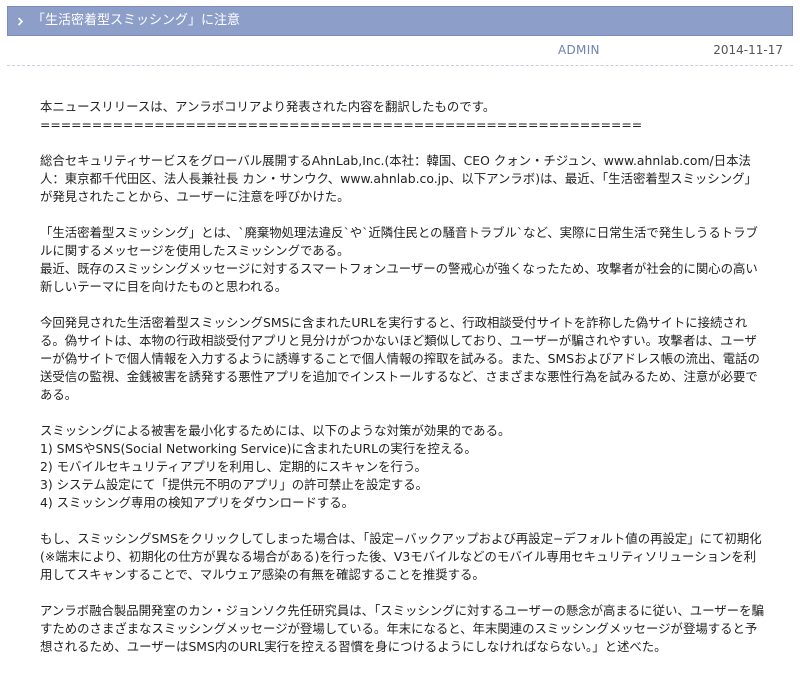 This screenshot has height=691, width=800. What do you see at coordinates (400, 21) in the screenshot?
I see `article-title-bar: 「生活密着型スミッシング」に注意` at bounding box center [400, 21].